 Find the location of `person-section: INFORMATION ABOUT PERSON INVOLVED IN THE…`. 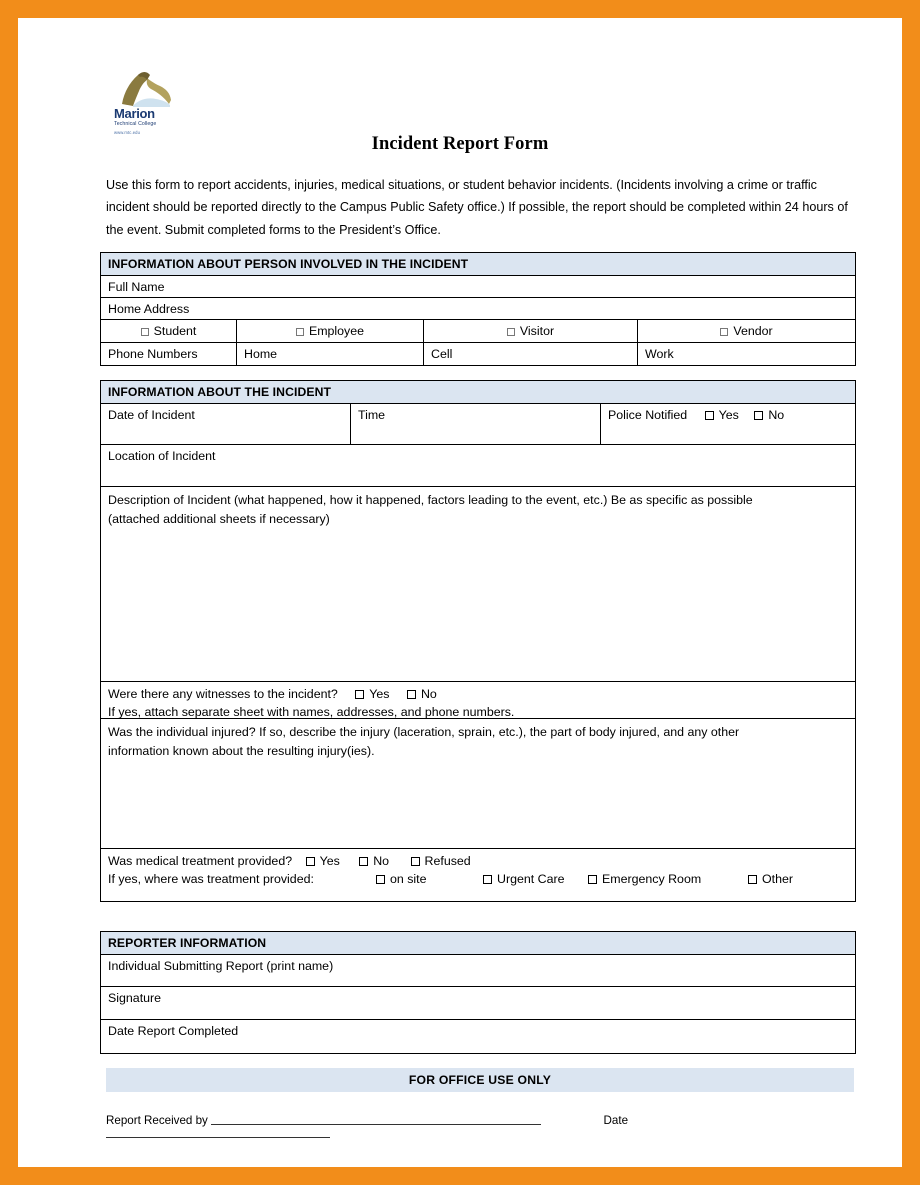

person-section: INFORMATION ABOUT PERSON INVOLVED IN THE… is located at coordinates (478, 309).